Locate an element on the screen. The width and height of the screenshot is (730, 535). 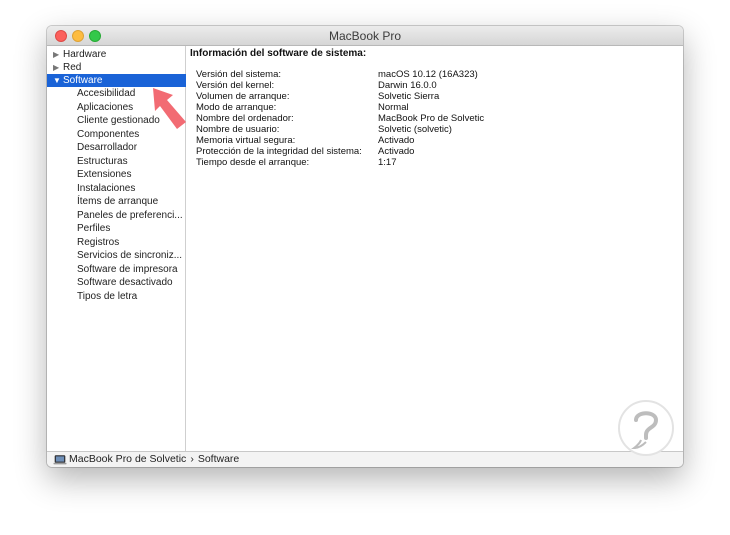
sidebar-item-software-de-impresora: Software de impresora is located at coordinates (116, 269).